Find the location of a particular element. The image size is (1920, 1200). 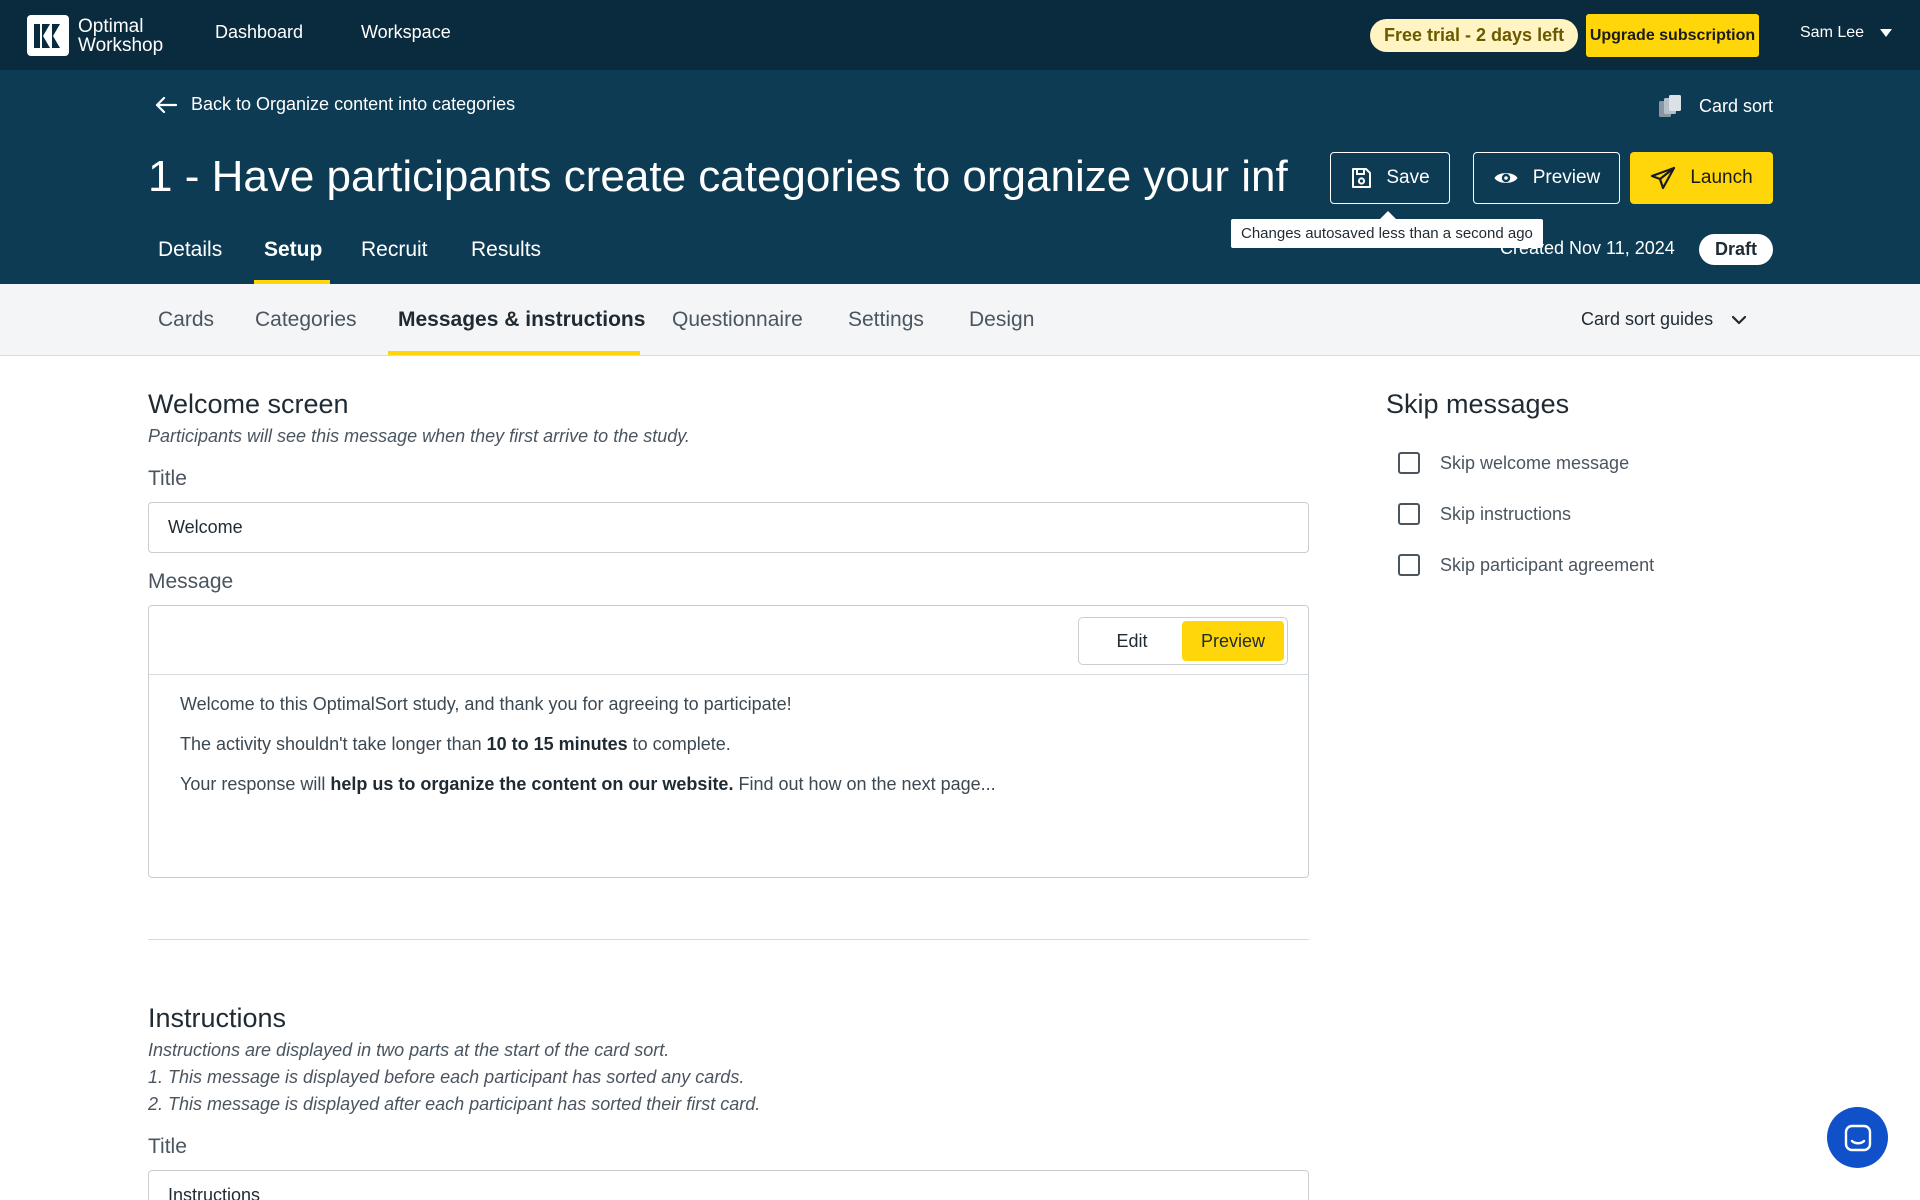

study-type-label: Card sort is located at coordinates (1735, 105).